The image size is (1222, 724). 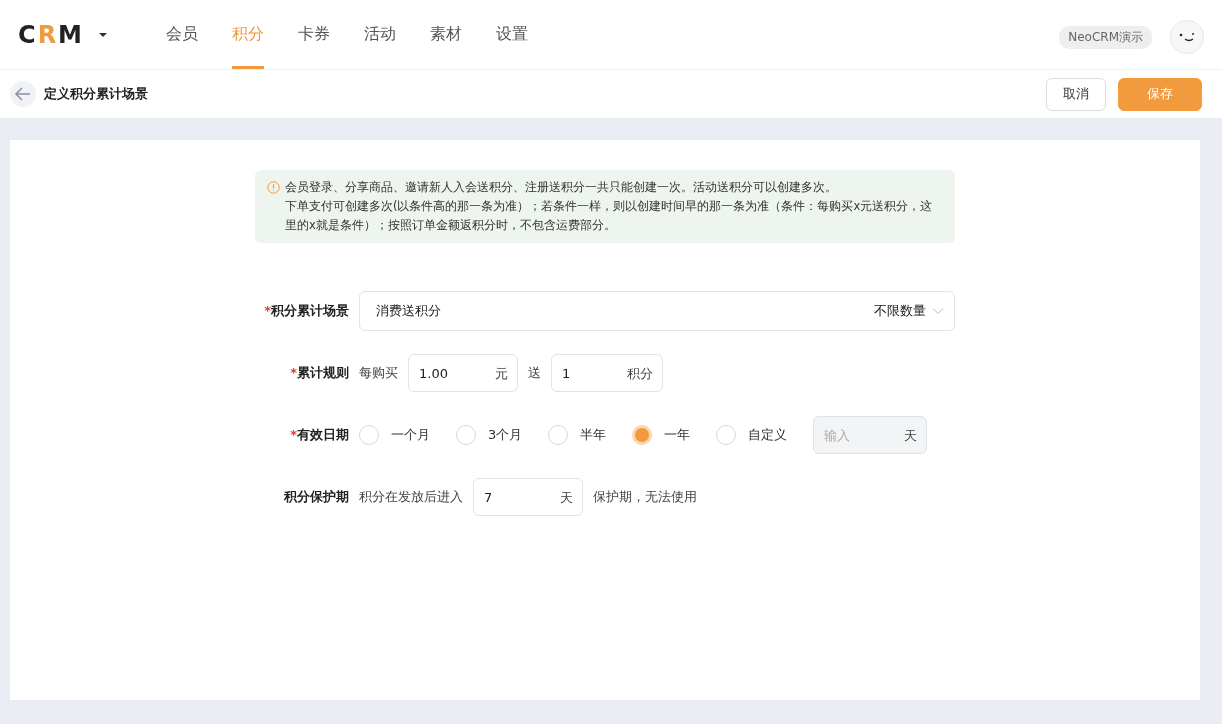 I want to click on radio-option: 一个月, so click(x=394, y=435).